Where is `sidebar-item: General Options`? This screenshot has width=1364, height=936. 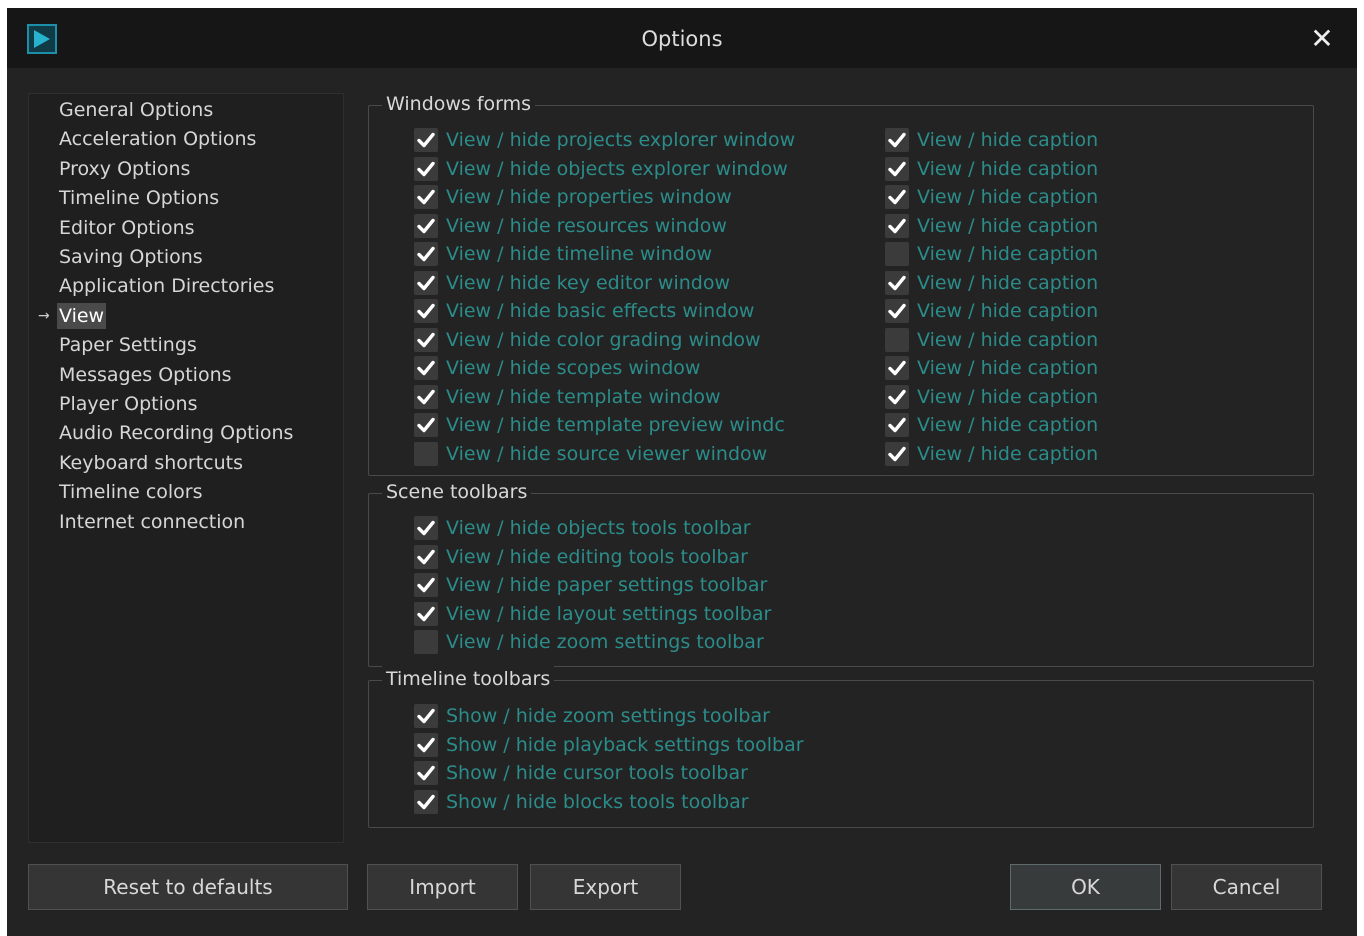 sidebar-item: General Options is located at coordinates (136, 110).